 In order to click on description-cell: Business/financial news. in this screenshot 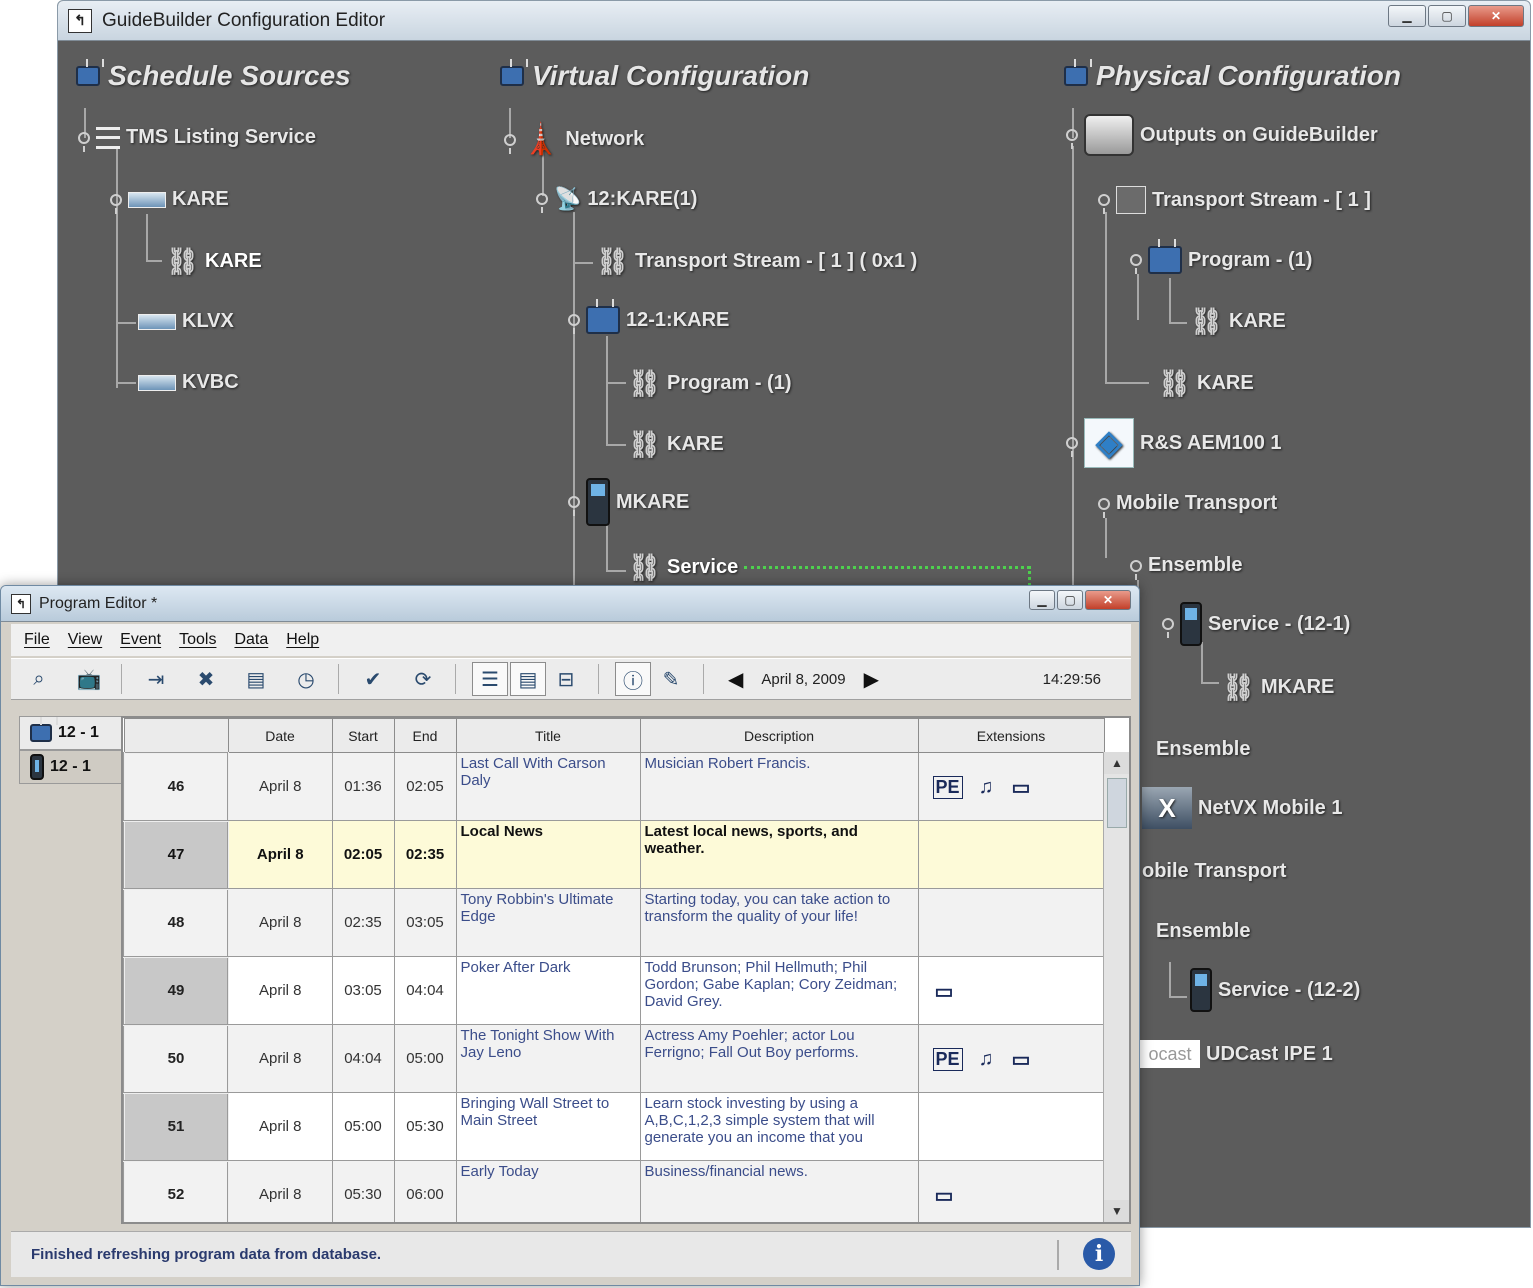, I will do `click(779, 1191)`.